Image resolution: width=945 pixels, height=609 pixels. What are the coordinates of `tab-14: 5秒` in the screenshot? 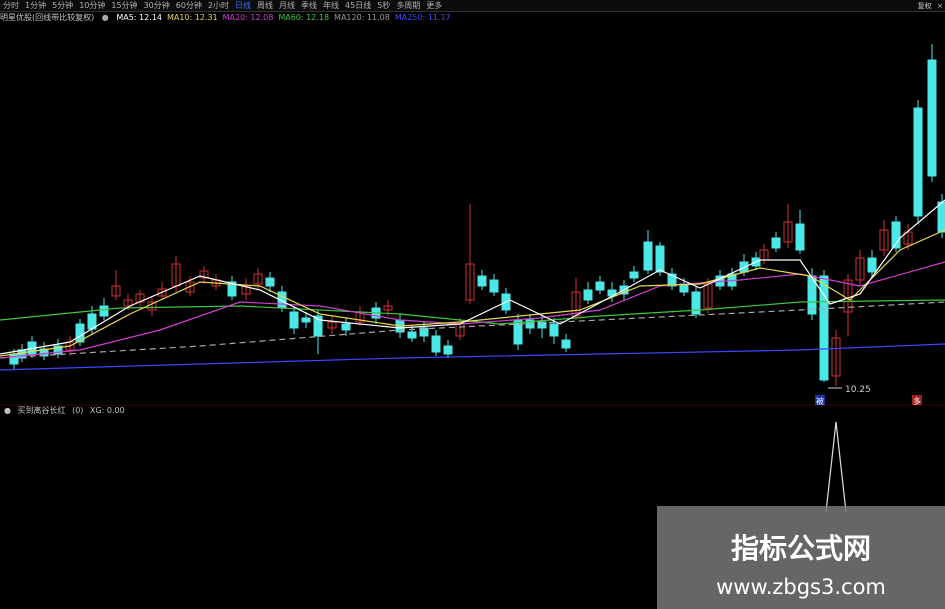 It's located at (383, 5).